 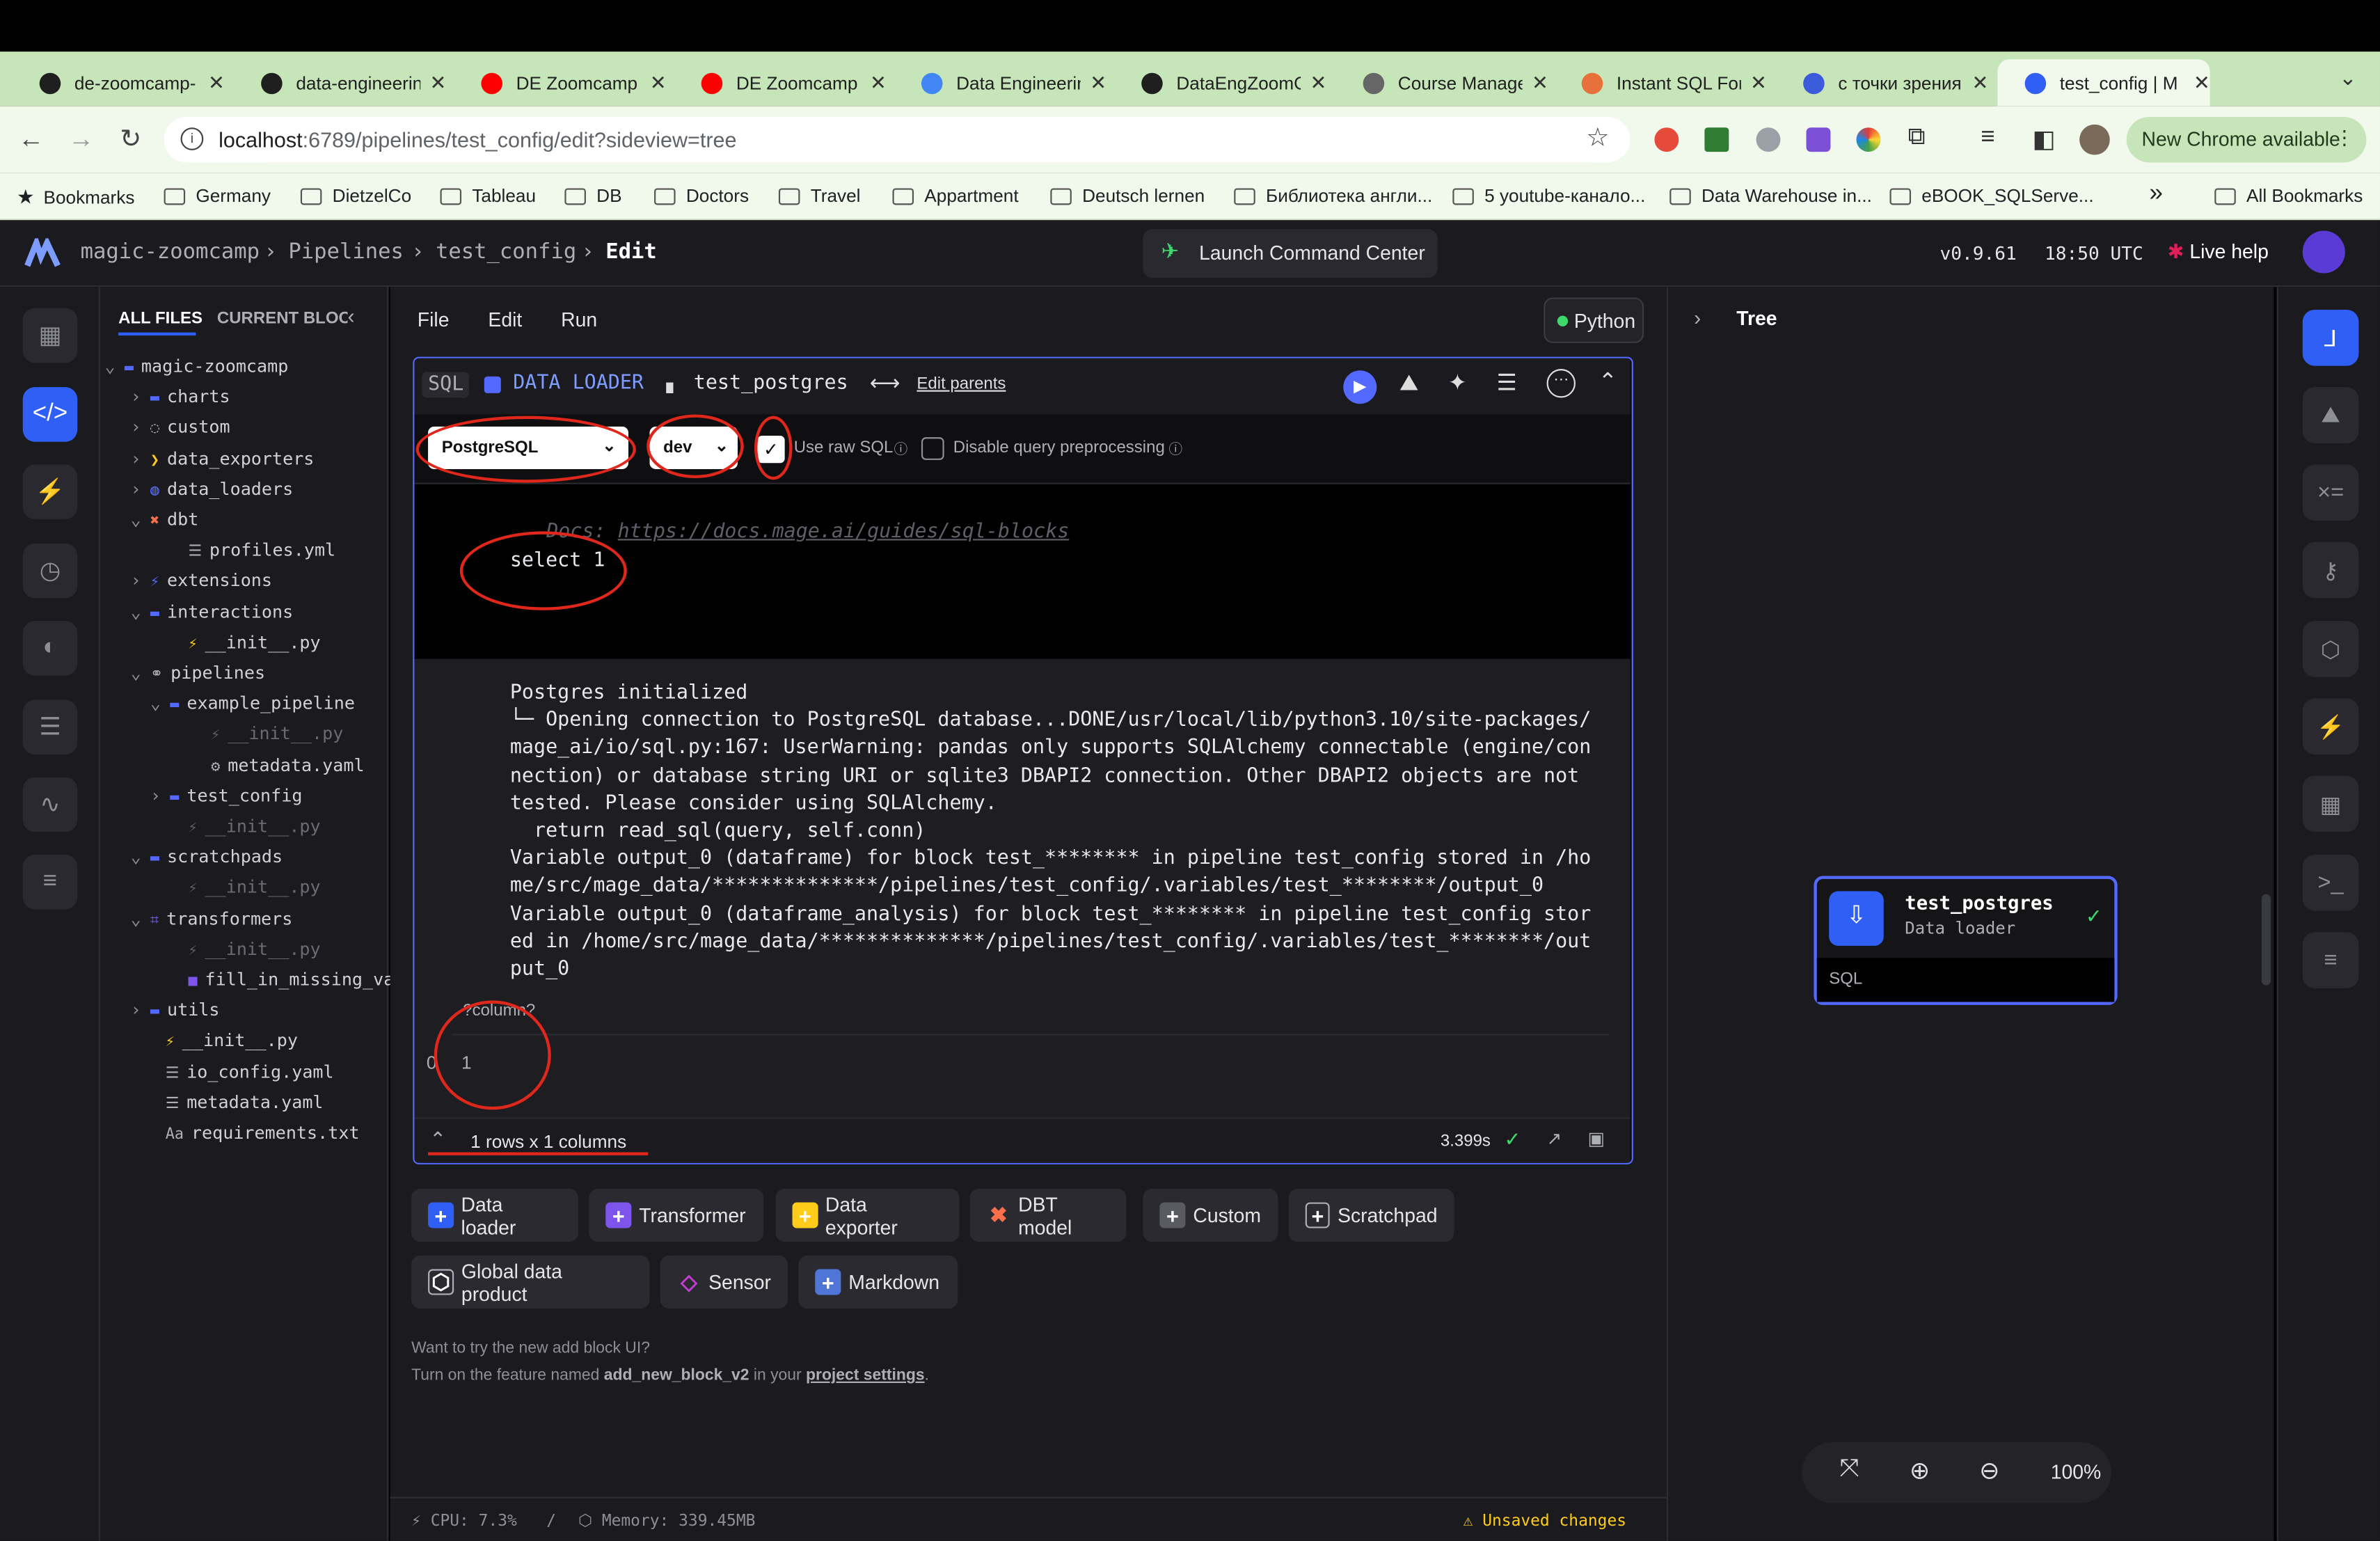 What do you see at coordinates (50, 727) in the screenshot?
I see `logs-icon: ☰` at bounding box center [50, 727].